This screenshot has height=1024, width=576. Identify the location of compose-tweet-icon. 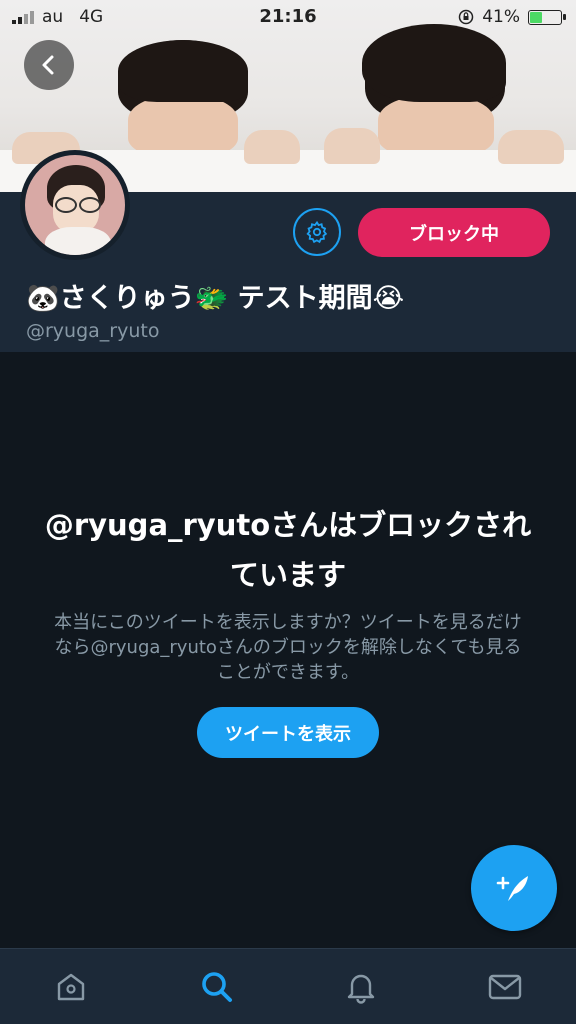
(512, 888).